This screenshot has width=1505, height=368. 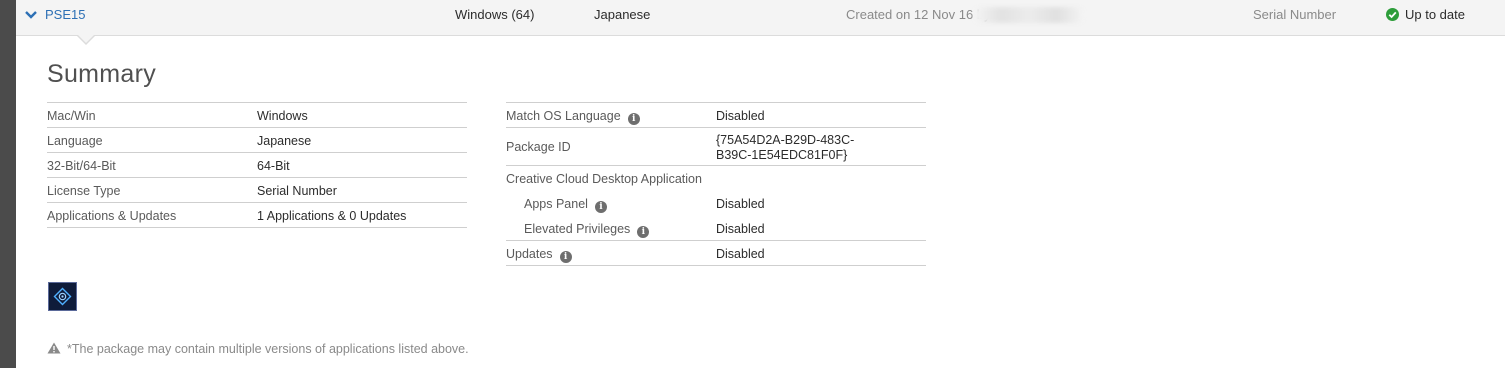 What do you see at coordinates (622, 14) in the screenshot?
I see `header-language: Japanese` at bounding box center [622, 14].